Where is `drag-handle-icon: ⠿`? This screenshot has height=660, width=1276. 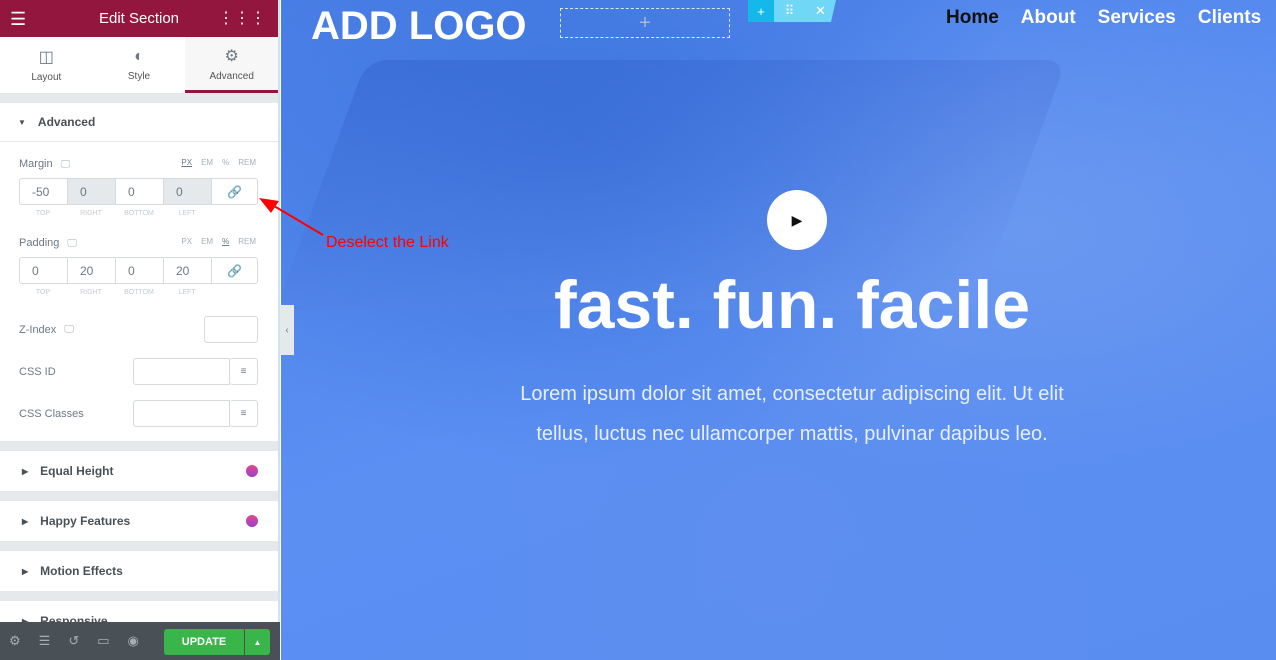 drag-handle-icon: ⠿ is located at coordinates (790, 11).